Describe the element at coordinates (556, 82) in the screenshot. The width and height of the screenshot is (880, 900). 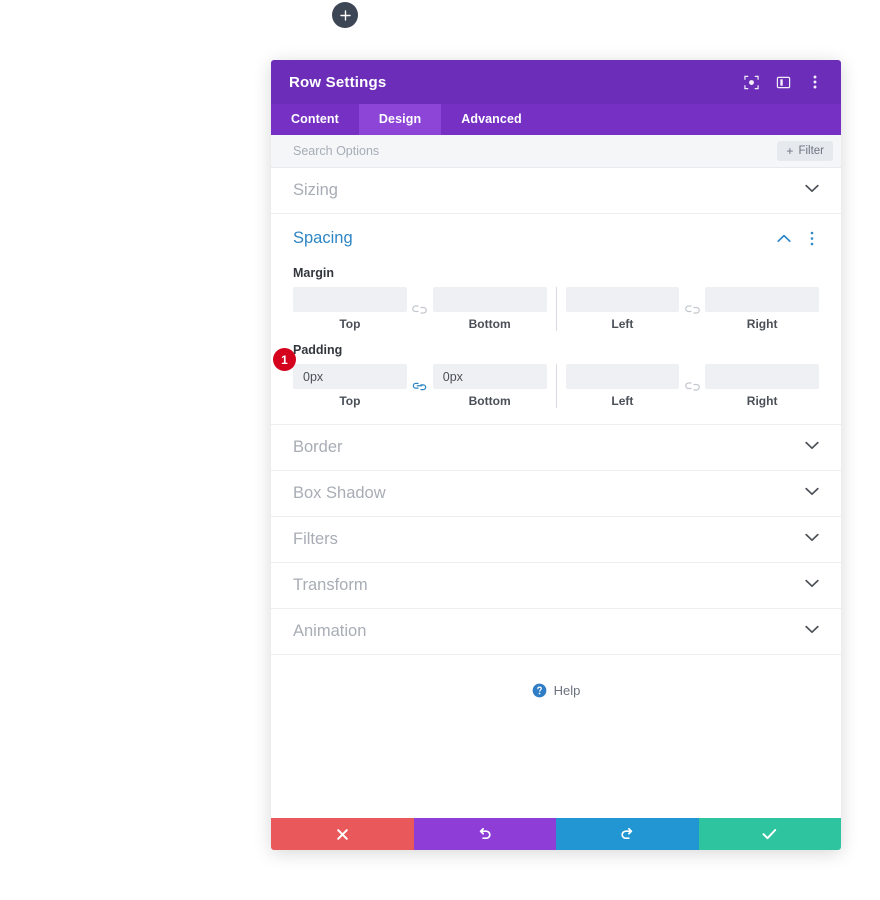
I see `modal-header: Row Settings` at that location.